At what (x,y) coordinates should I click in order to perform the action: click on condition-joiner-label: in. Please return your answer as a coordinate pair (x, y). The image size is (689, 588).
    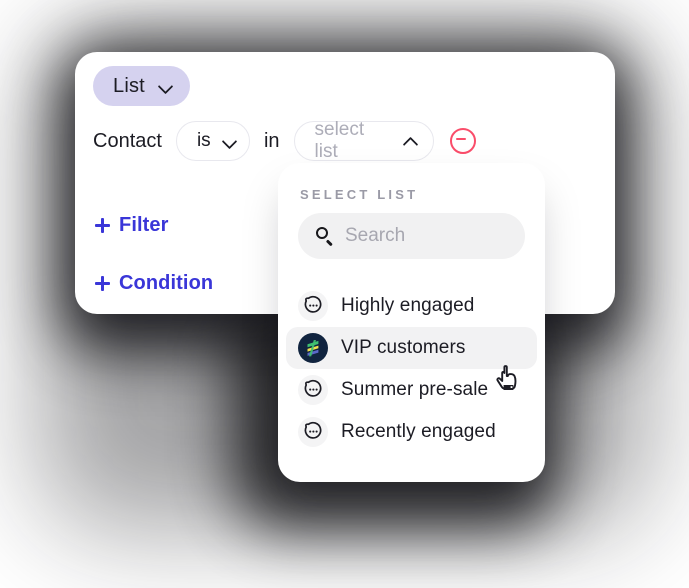
    Looking at the image, I should click on (271, 140).